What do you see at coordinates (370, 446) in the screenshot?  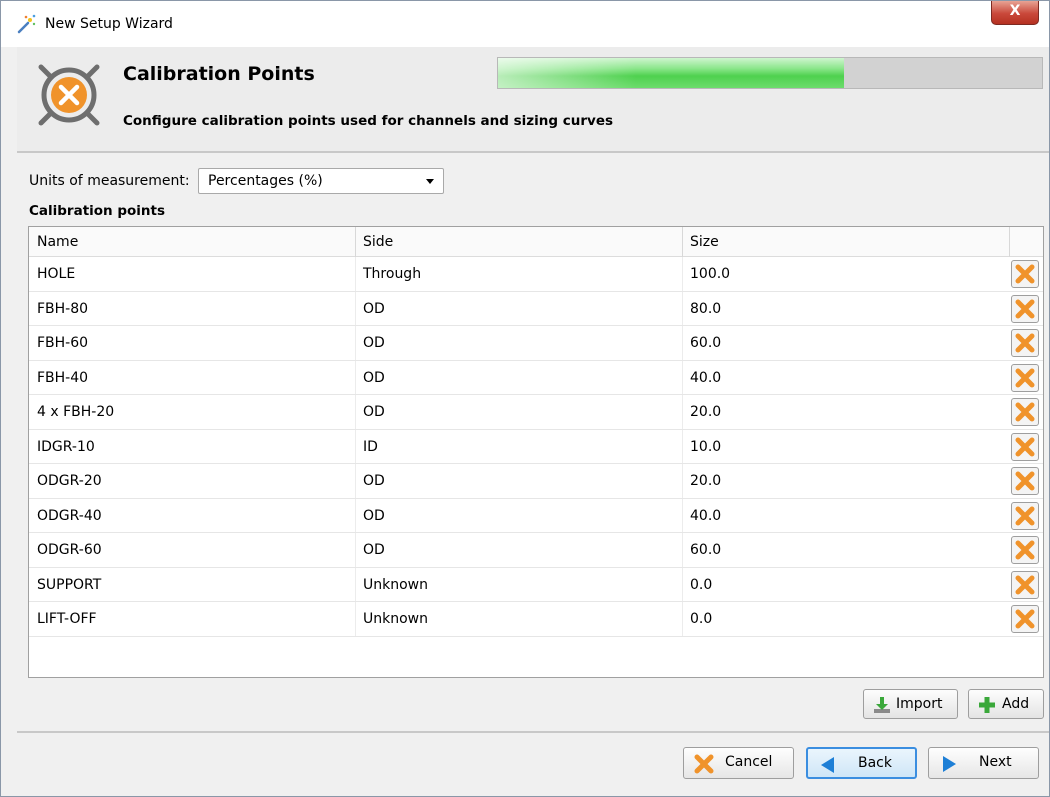 I see `cell-side: ID` at bounding box center [370, 446].